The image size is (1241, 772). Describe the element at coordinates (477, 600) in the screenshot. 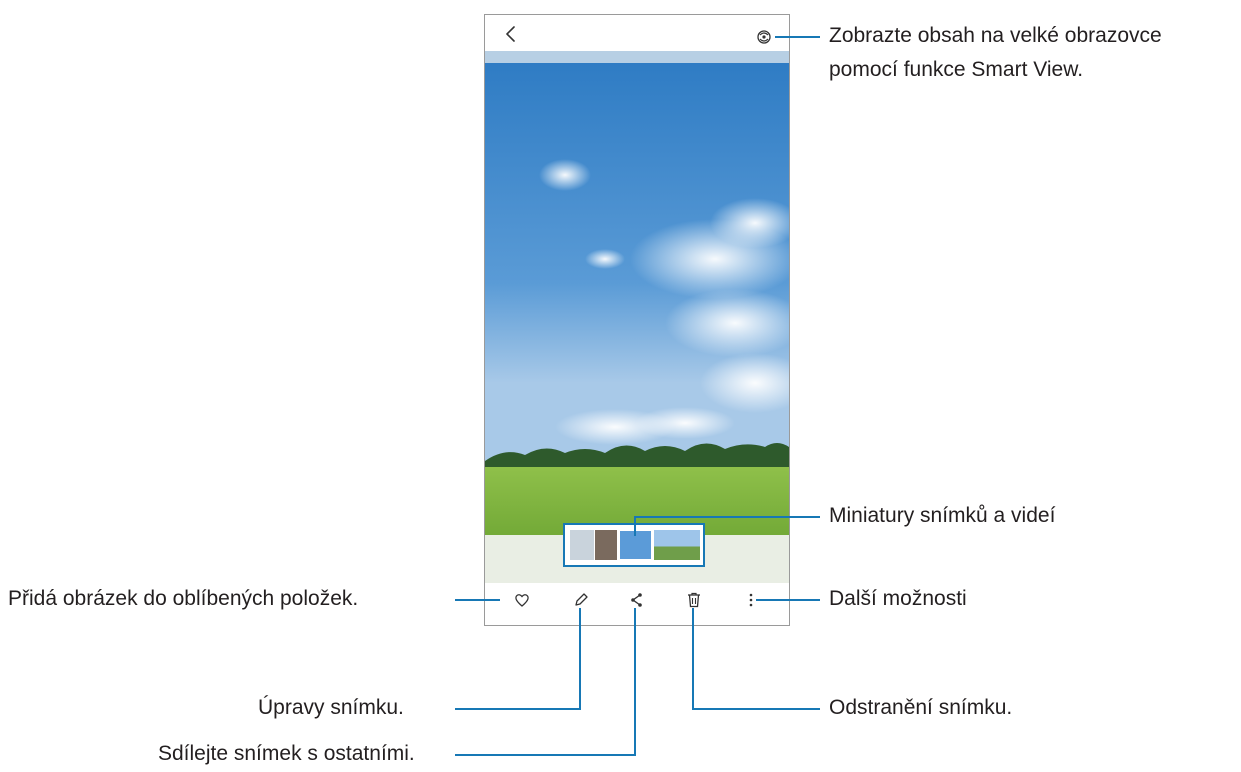

I see `callout-line-favorite` at that location.